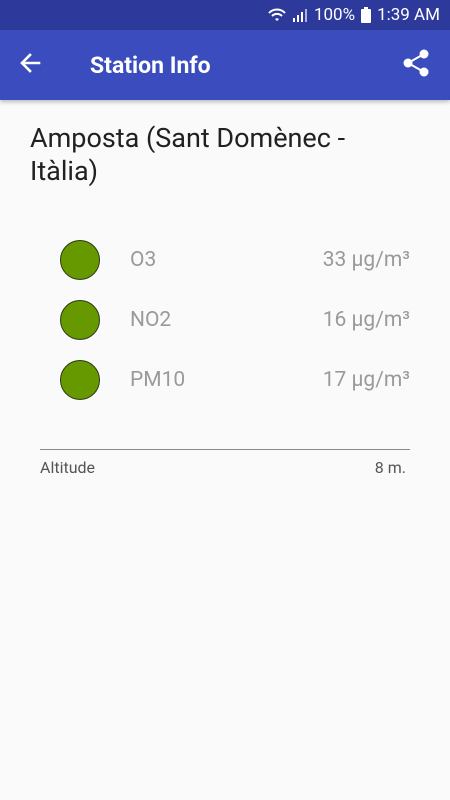 This screenshot has width=450, height=800. Describe the element at coordinates (366, 15) in the screenshot. I see `battery-icon` at that location.